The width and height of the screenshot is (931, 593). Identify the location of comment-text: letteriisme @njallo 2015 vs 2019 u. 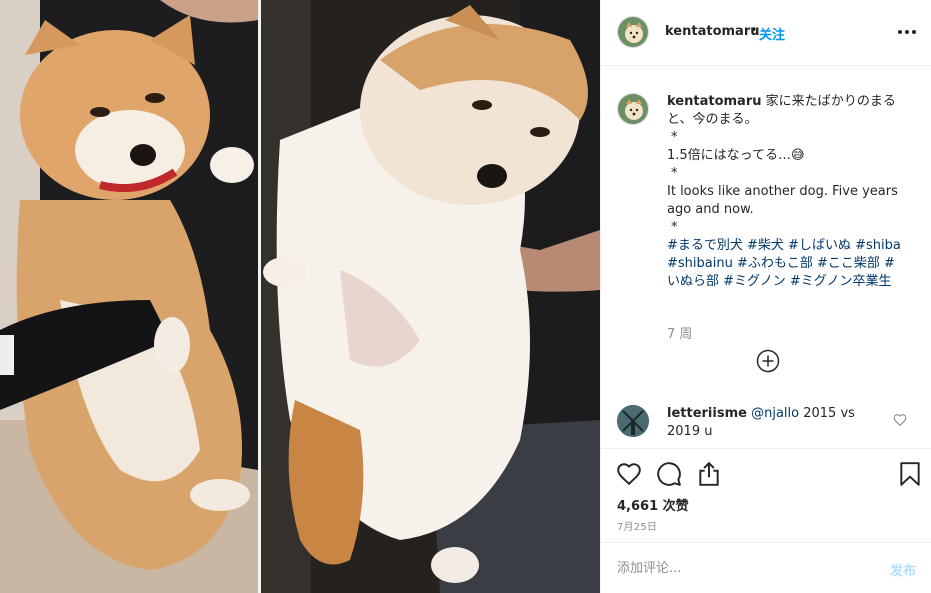
(777, 423).